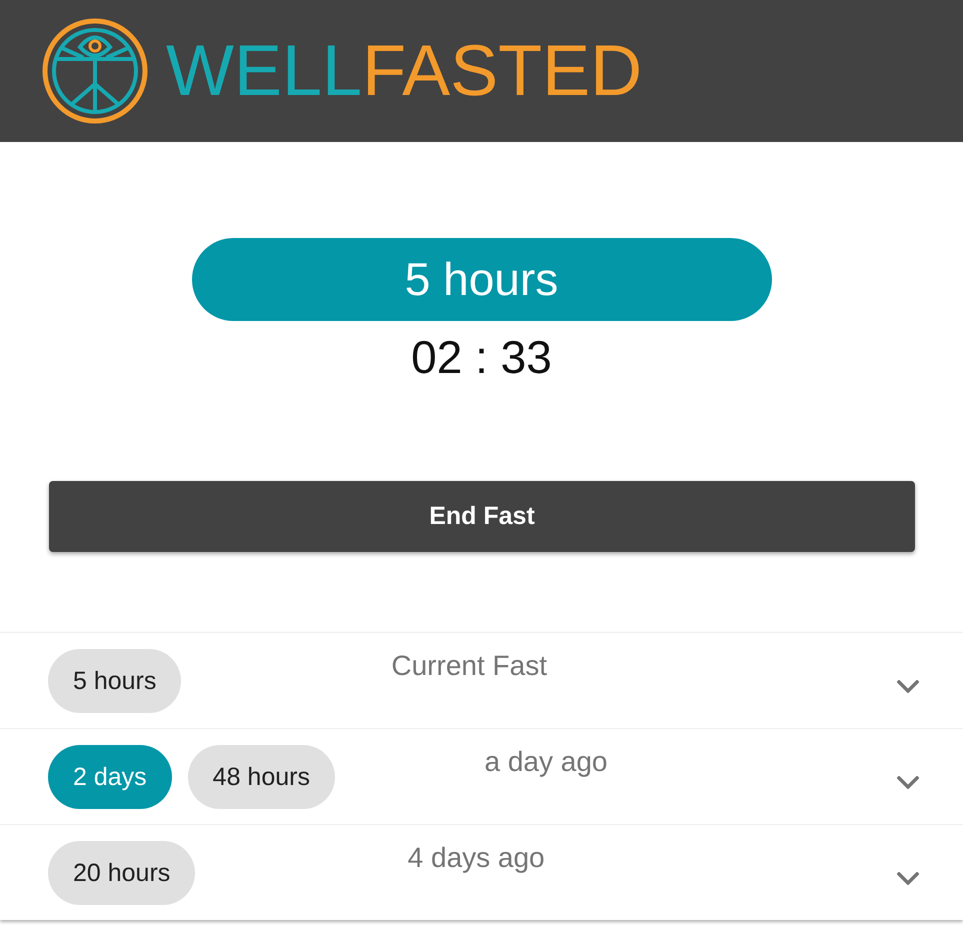 This screenshot has width=963, height=927. I want to click on fast-goal-label: 5 hours, so click(482, 279).